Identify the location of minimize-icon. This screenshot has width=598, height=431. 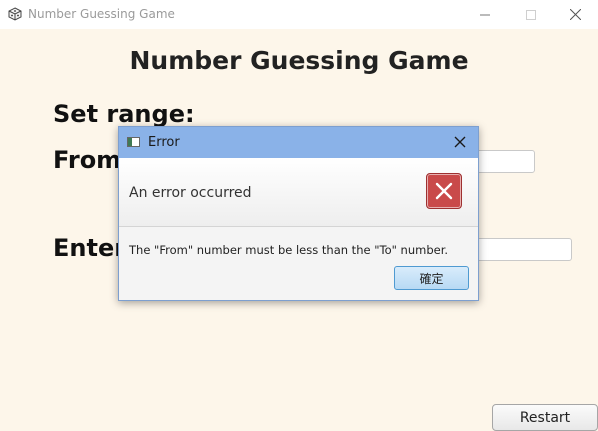
(485, 14).